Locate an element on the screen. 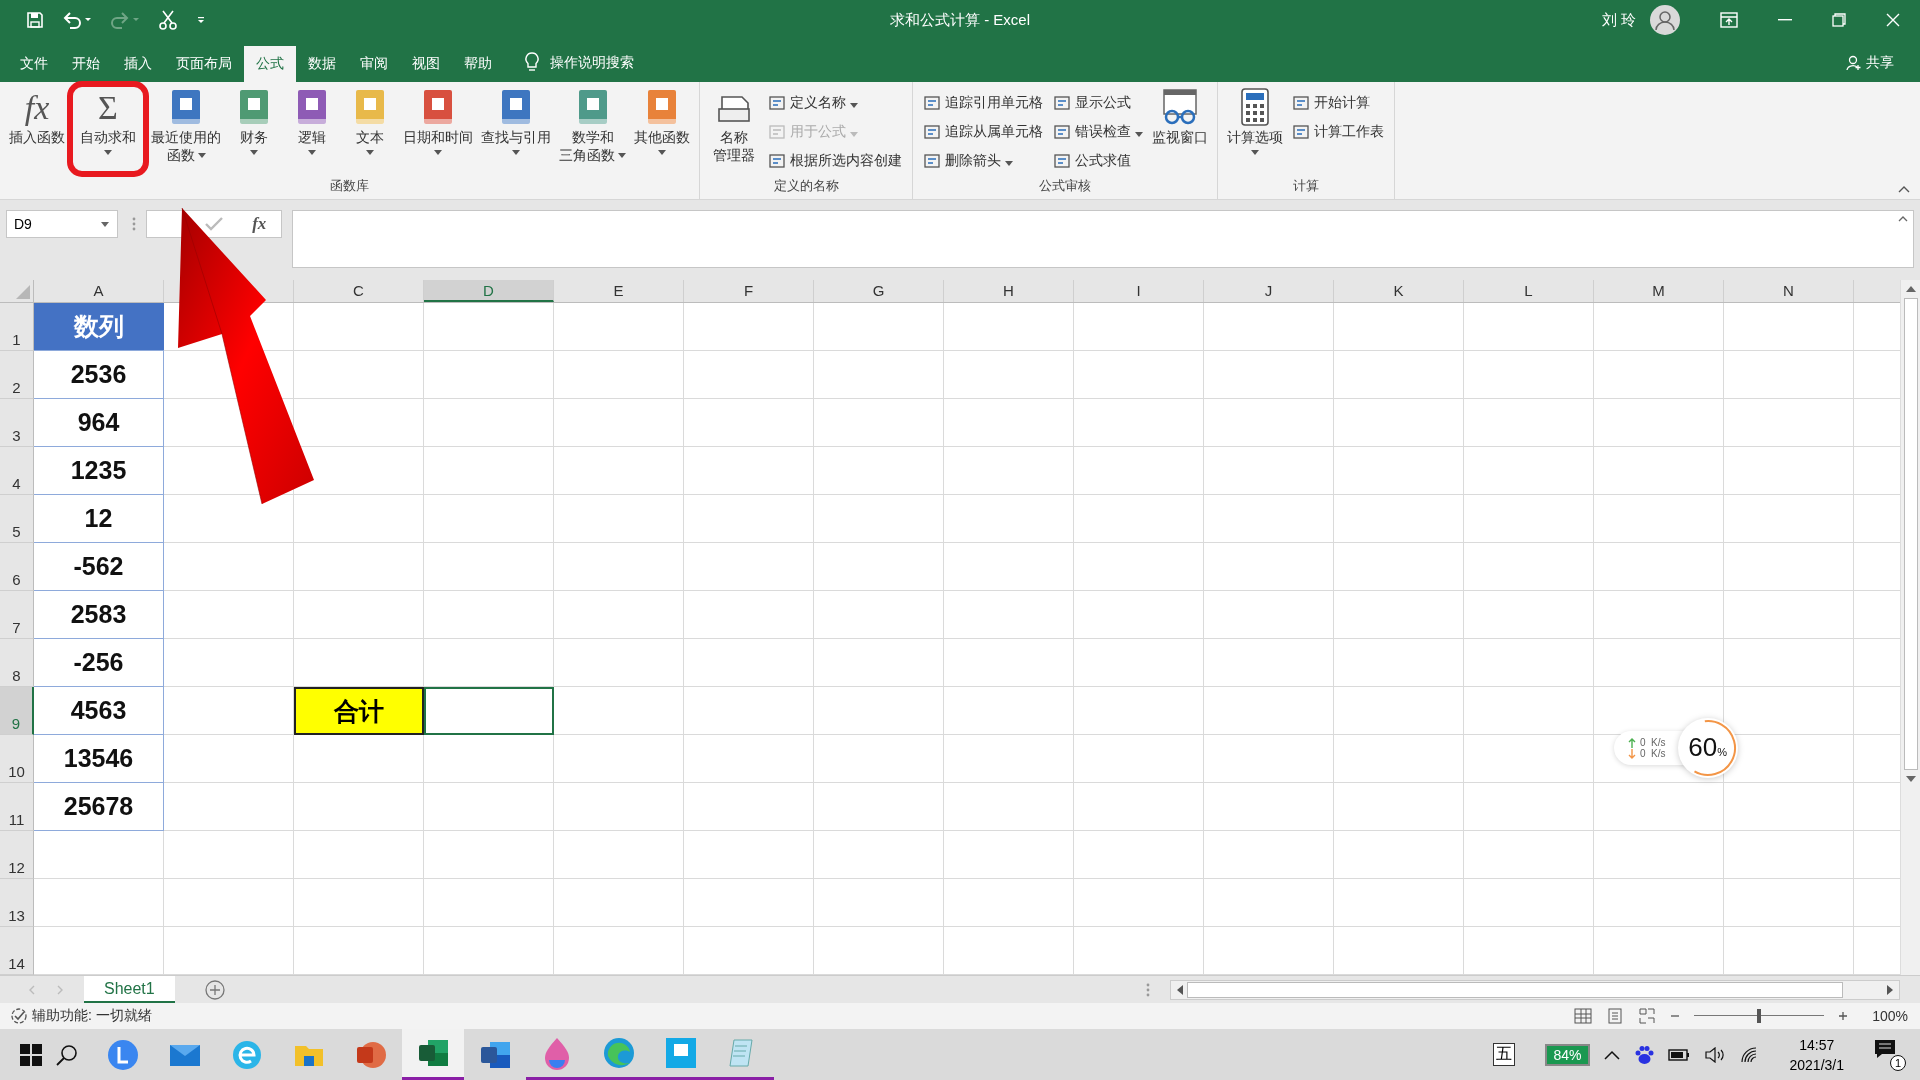 The height and width of the screenshot is (1080, 1920). clock: 14:57 2021/3/1 is located at coordinates (1816, 1054).